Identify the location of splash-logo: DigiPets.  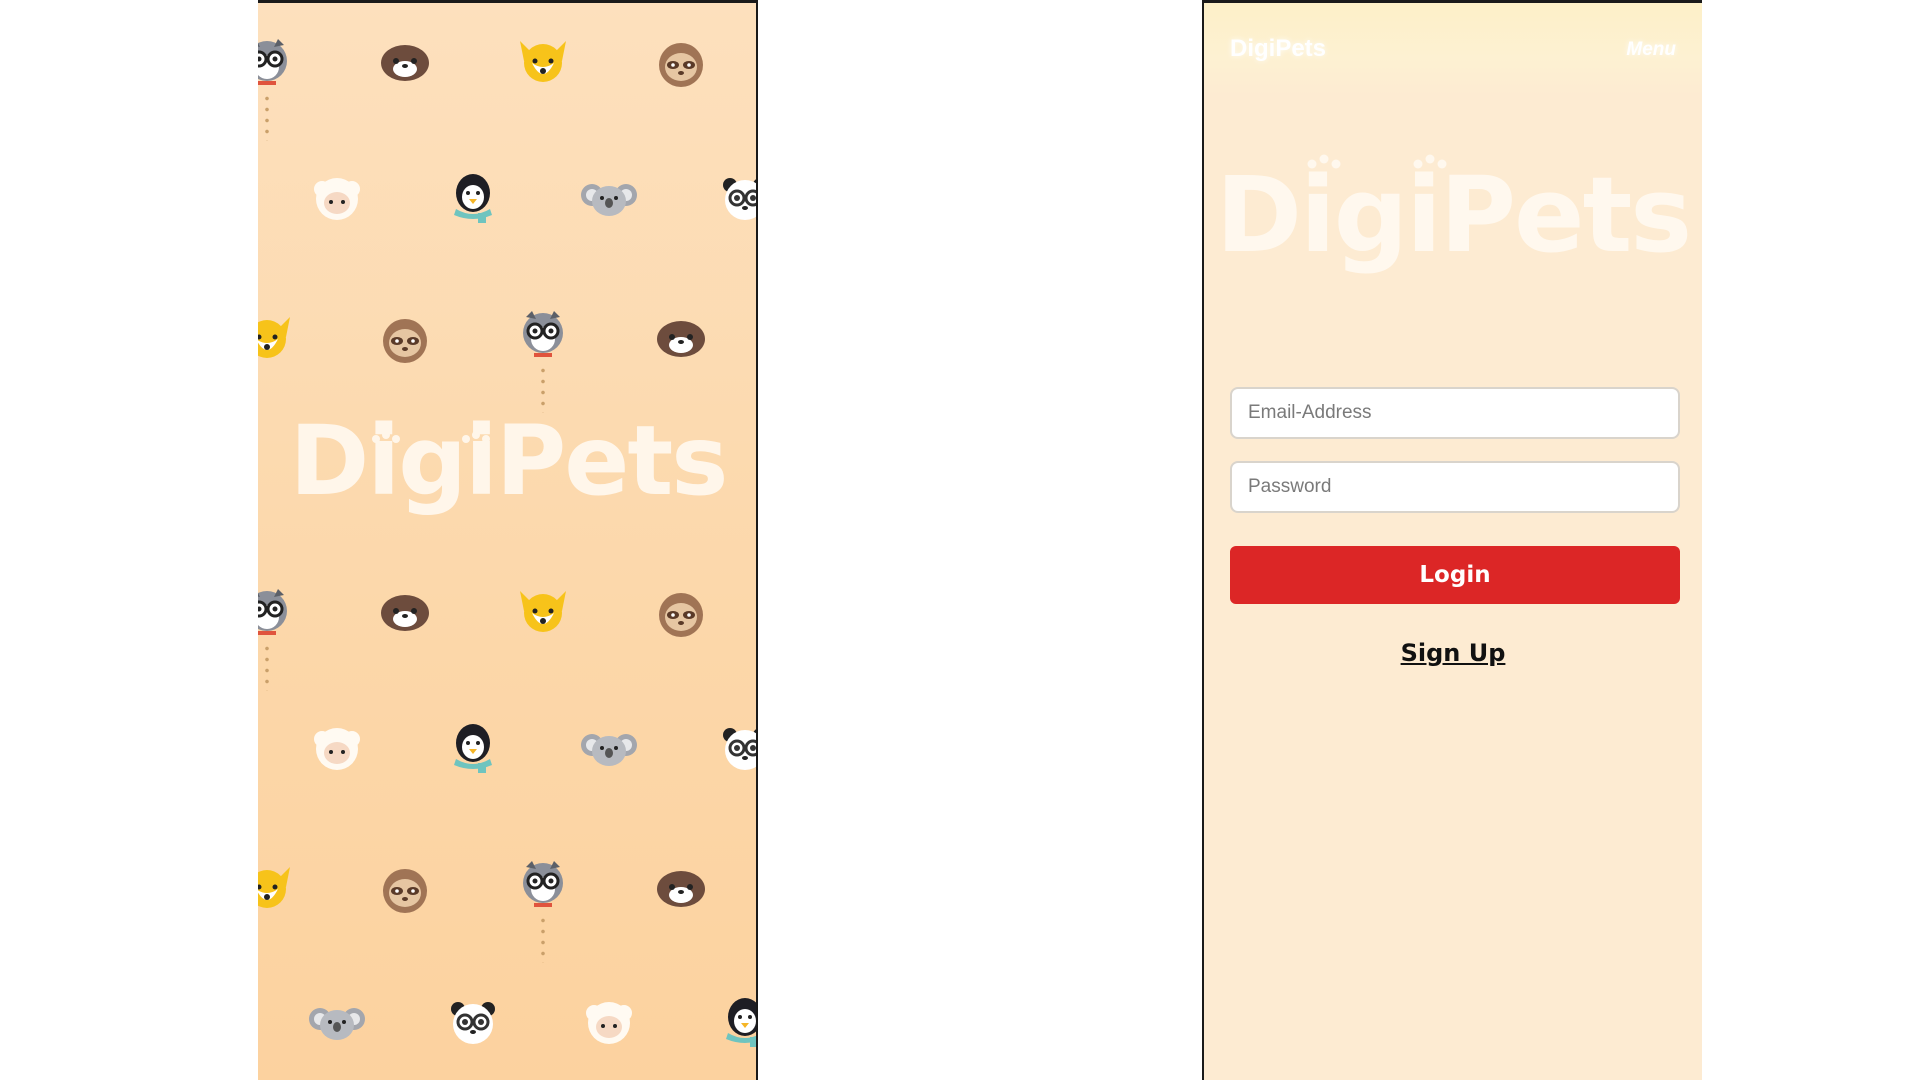
(509, 461).